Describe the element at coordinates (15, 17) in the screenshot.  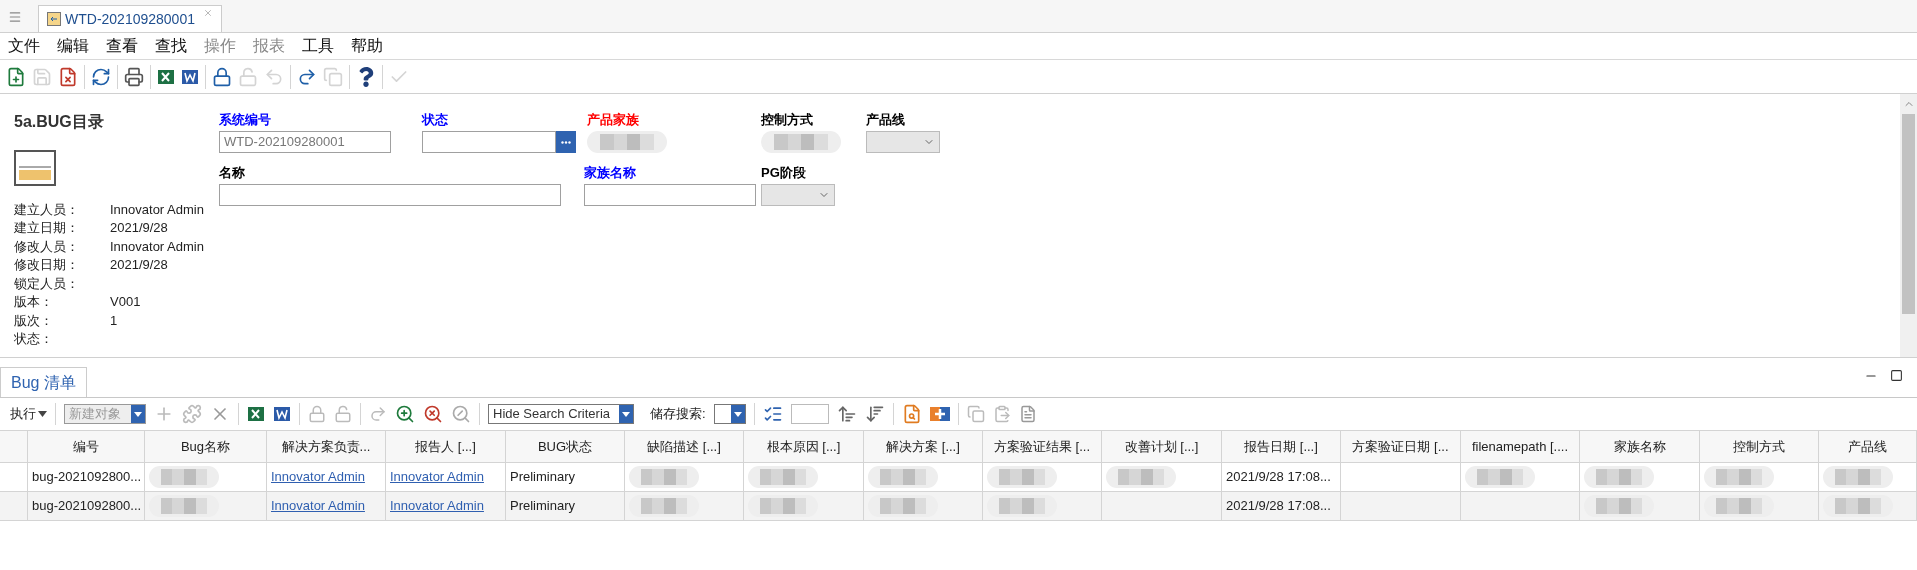
I see `menu-icon` at that location.